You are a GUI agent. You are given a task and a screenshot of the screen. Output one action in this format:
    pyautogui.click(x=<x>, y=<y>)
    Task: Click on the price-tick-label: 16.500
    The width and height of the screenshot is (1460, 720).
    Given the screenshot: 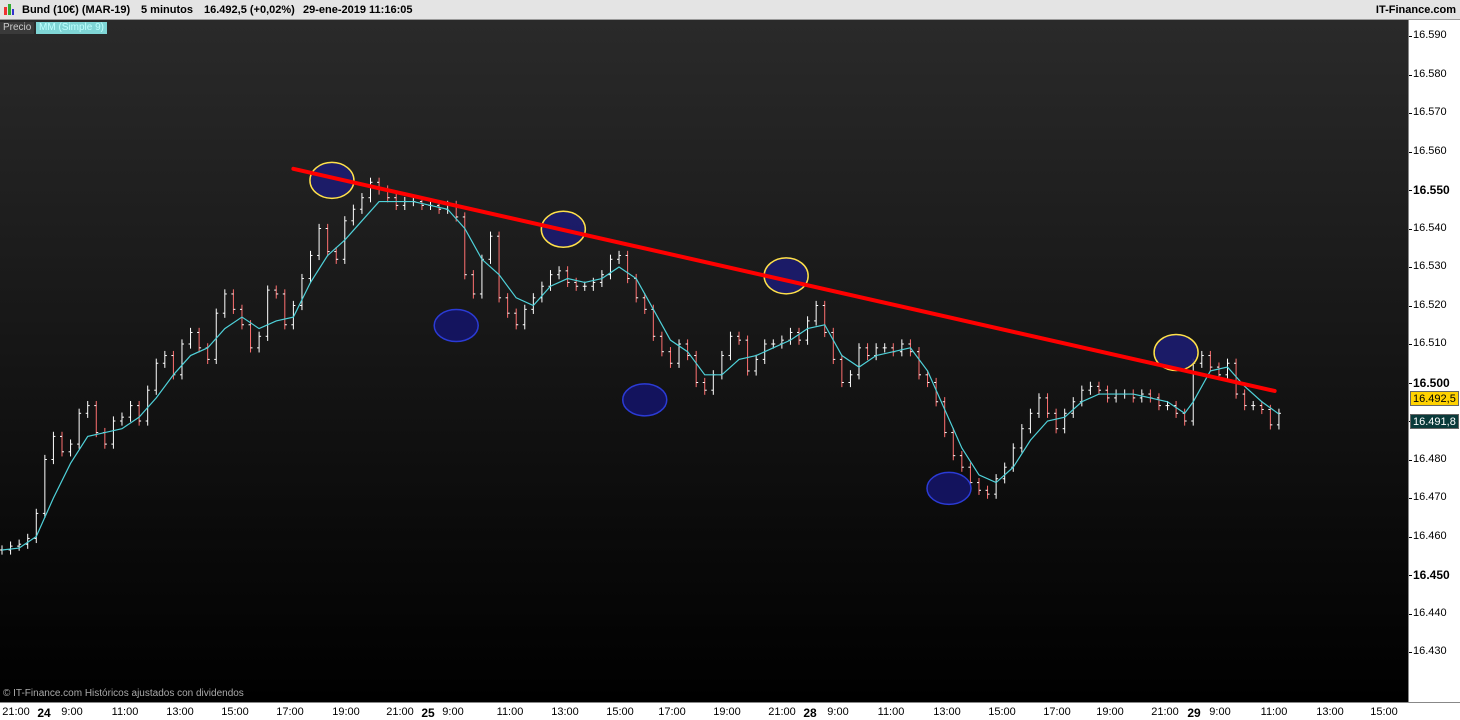 What is the action you would take?
    pyautogui.click(x=1431, y=382)
    